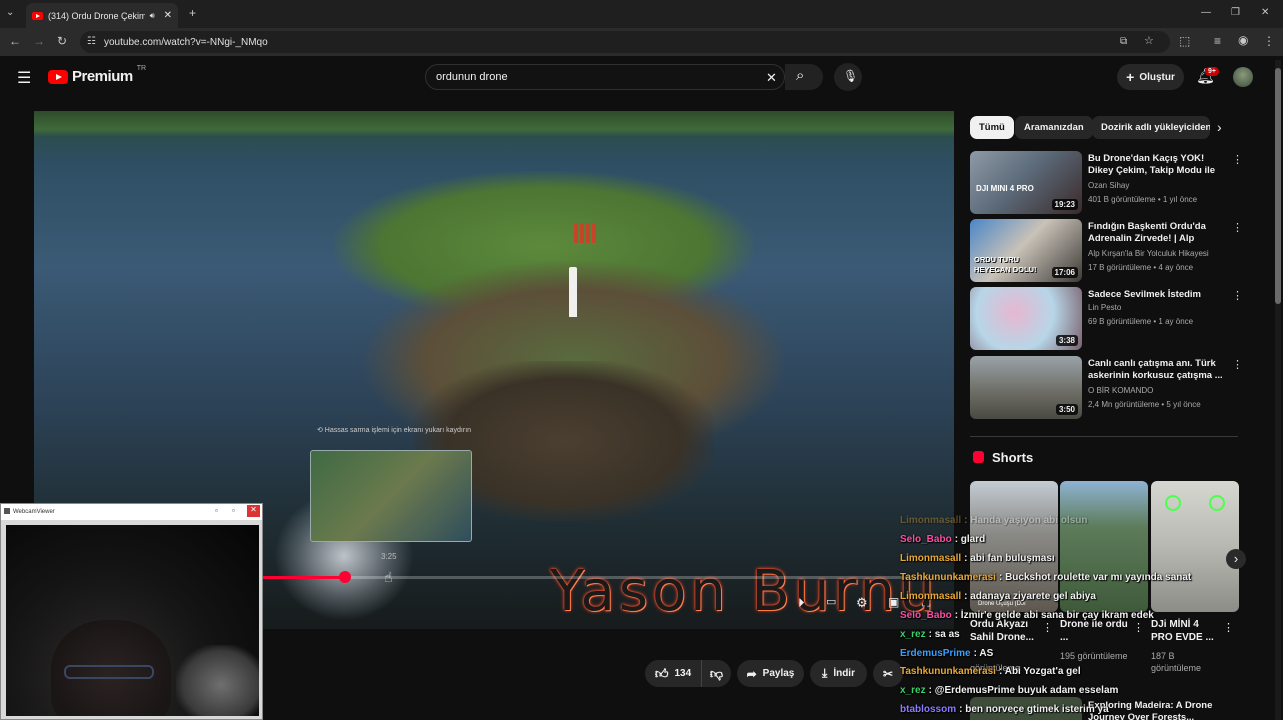 The width and height of the screenshot is (1283, 720). I want to click on video-frame-trees, so click(494, 124).